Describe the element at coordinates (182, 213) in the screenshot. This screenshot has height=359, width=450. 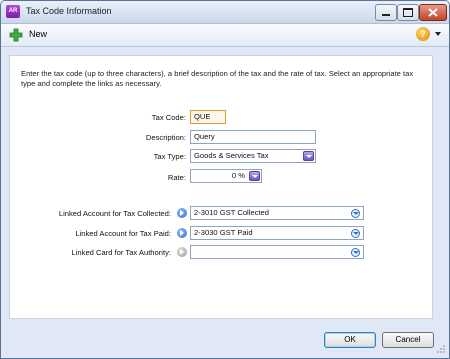
I see `linked-collected-arrow-icon` at that location.